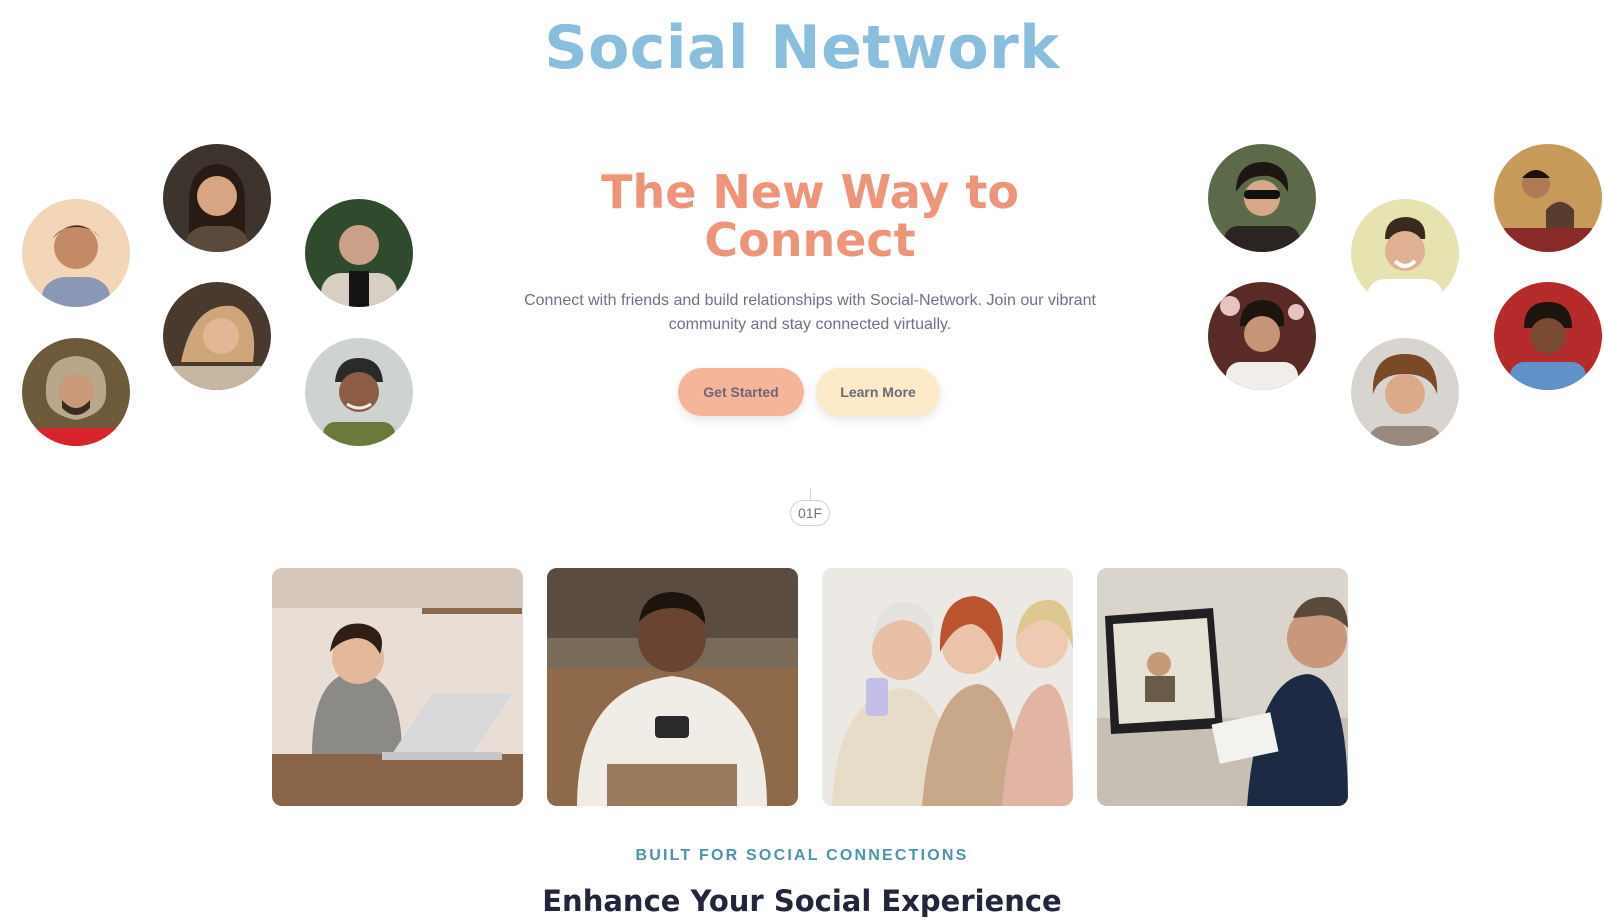 Image resolution: width=1604 pixels, height=924 pixels. I want to click on man-phone-photo, so click(672, 687).